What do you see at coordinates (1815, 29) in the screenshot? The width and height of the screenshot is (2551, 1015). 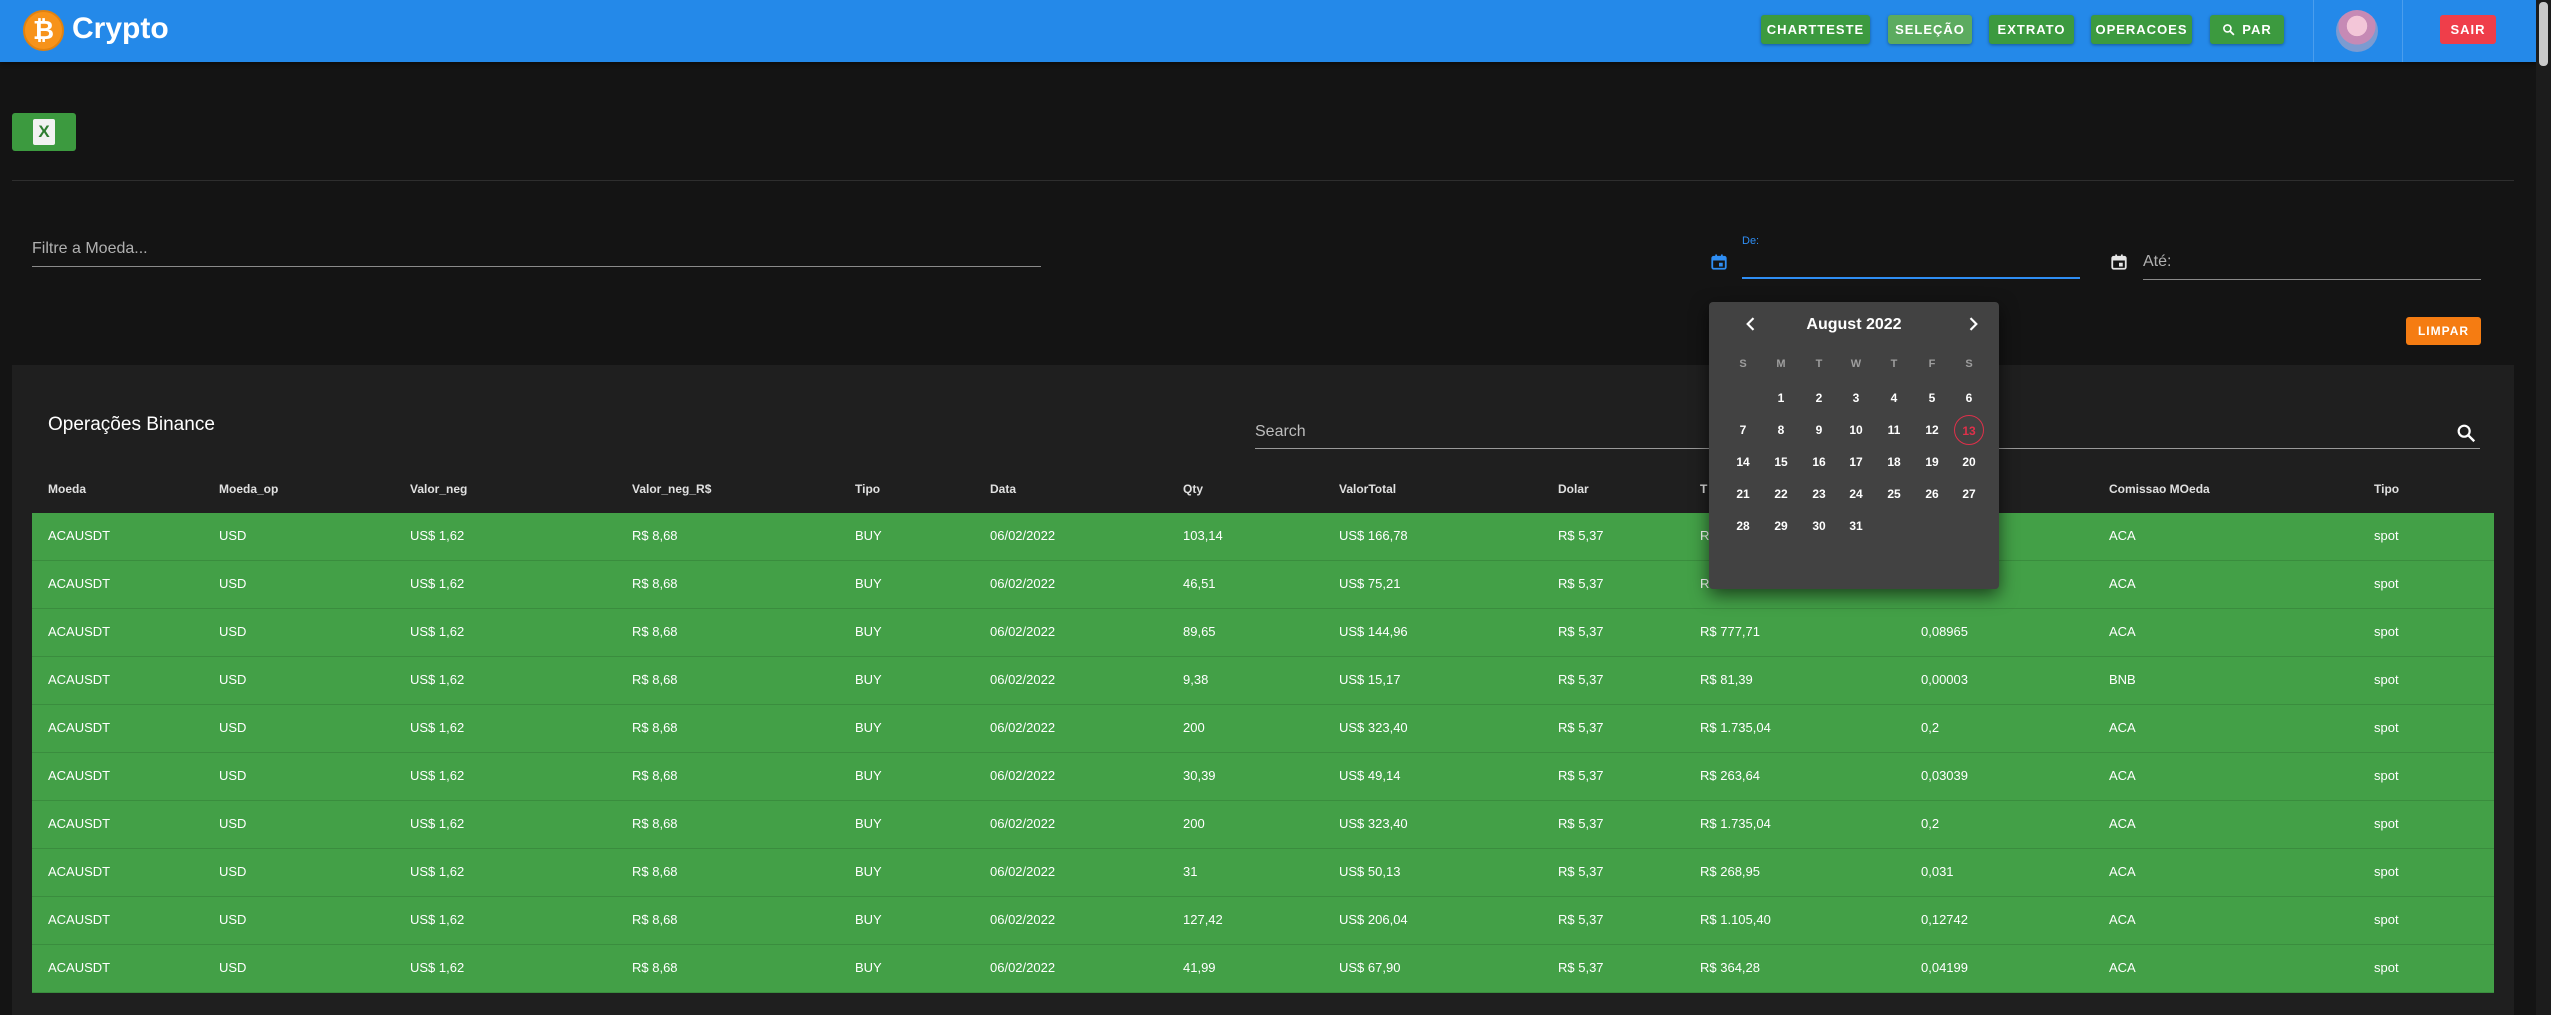 I see `nav-chartteste-button: CHARTTESTE` at bounding box center [1815, 29].